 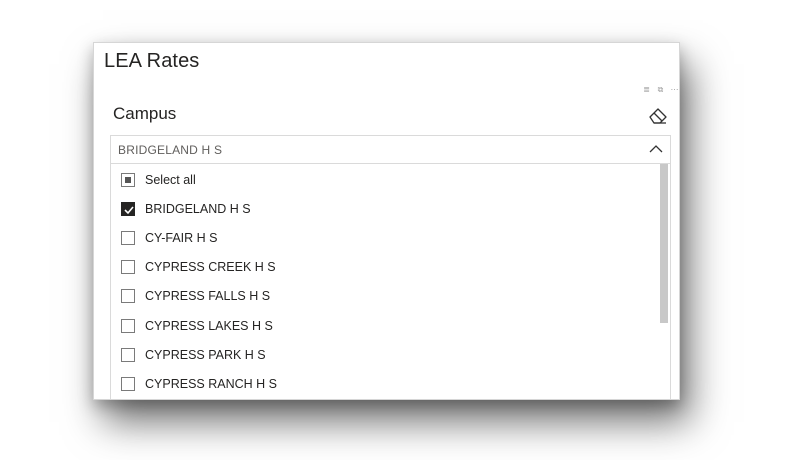 What do you see at coordinates (664, 243) in the screenshot?
I see `scrollbar-thumb` at bounding box center [664, 243].